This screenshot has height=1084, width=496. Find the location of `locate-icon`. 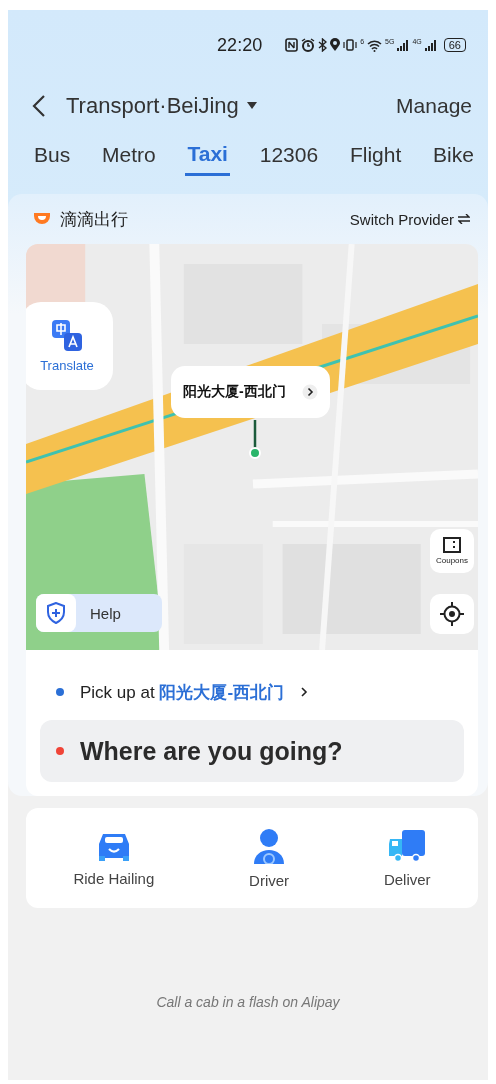

locate-icon is located at coordinates (452, 614).